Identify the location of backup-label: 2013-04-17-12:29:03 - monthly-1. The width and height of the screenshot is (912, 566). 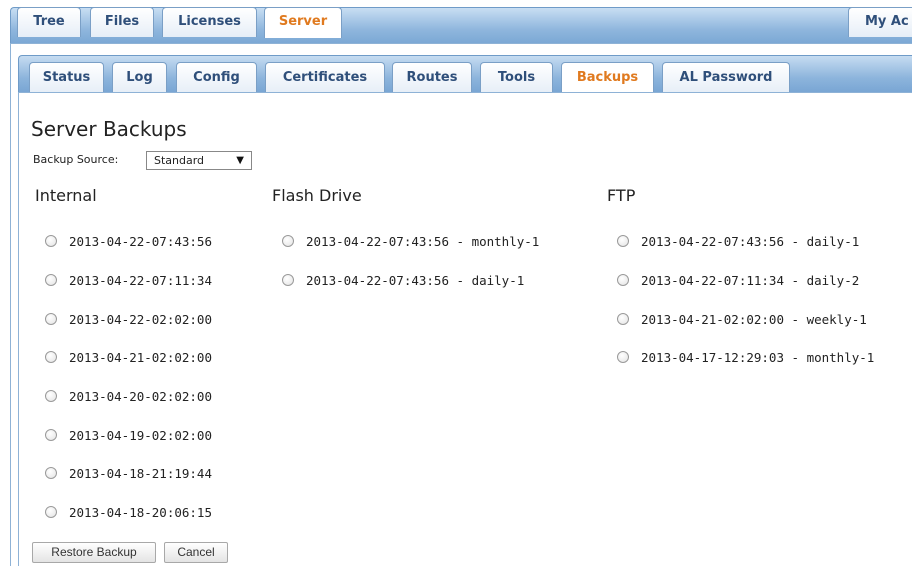
(758, 357).